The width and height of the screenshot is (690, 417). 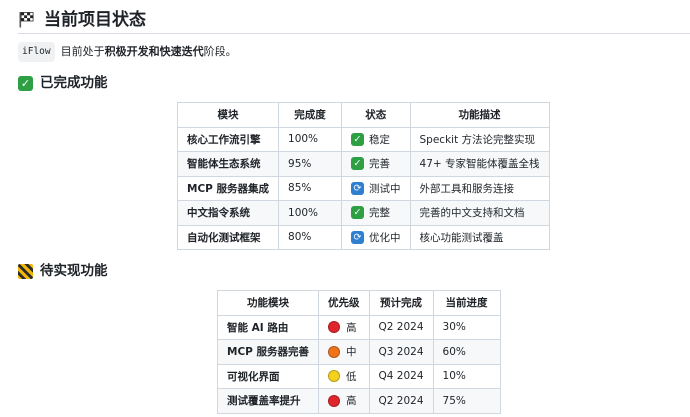 I want to click on status-wrap: ⟳ 优化中, so click(x=376, y=237).